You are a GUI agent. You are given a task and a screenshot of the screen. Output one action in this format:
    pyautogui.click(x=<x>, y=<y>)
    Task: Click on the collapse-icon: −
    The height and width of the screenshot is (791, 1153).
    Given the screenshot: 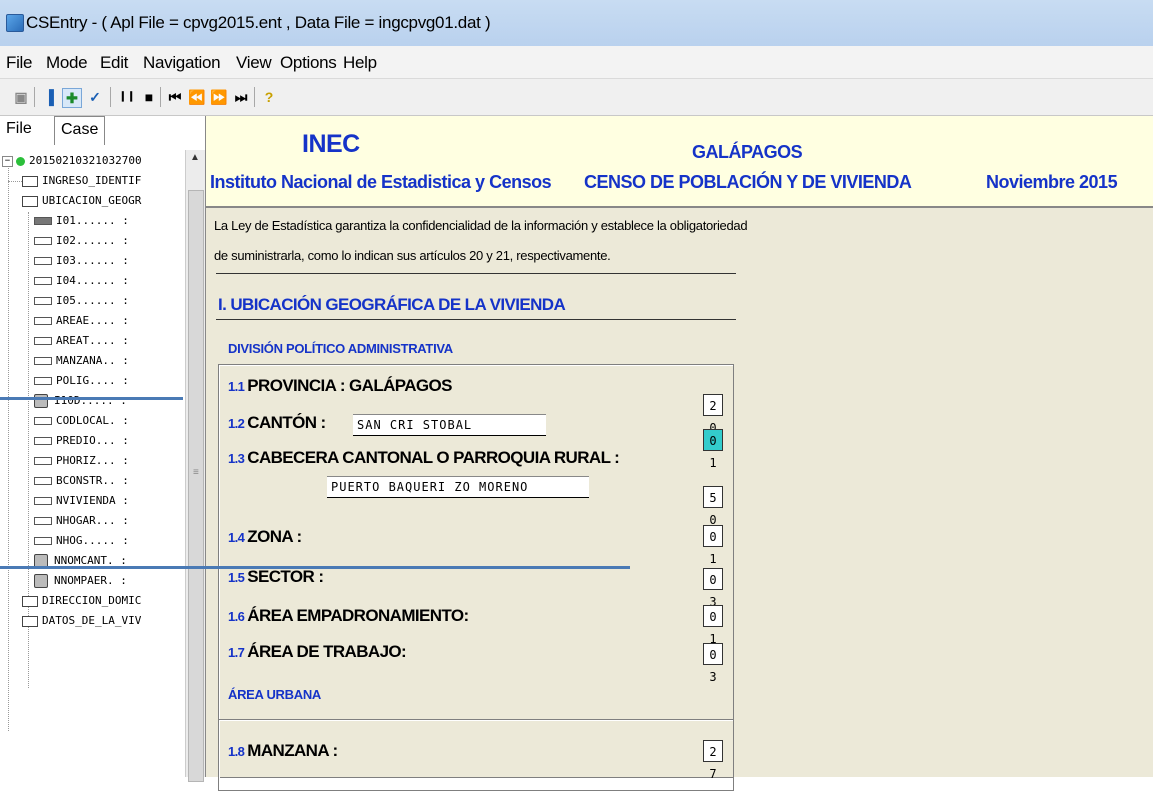 What is the action you would take?
    pyautogui.click(x=7, y=161)
    